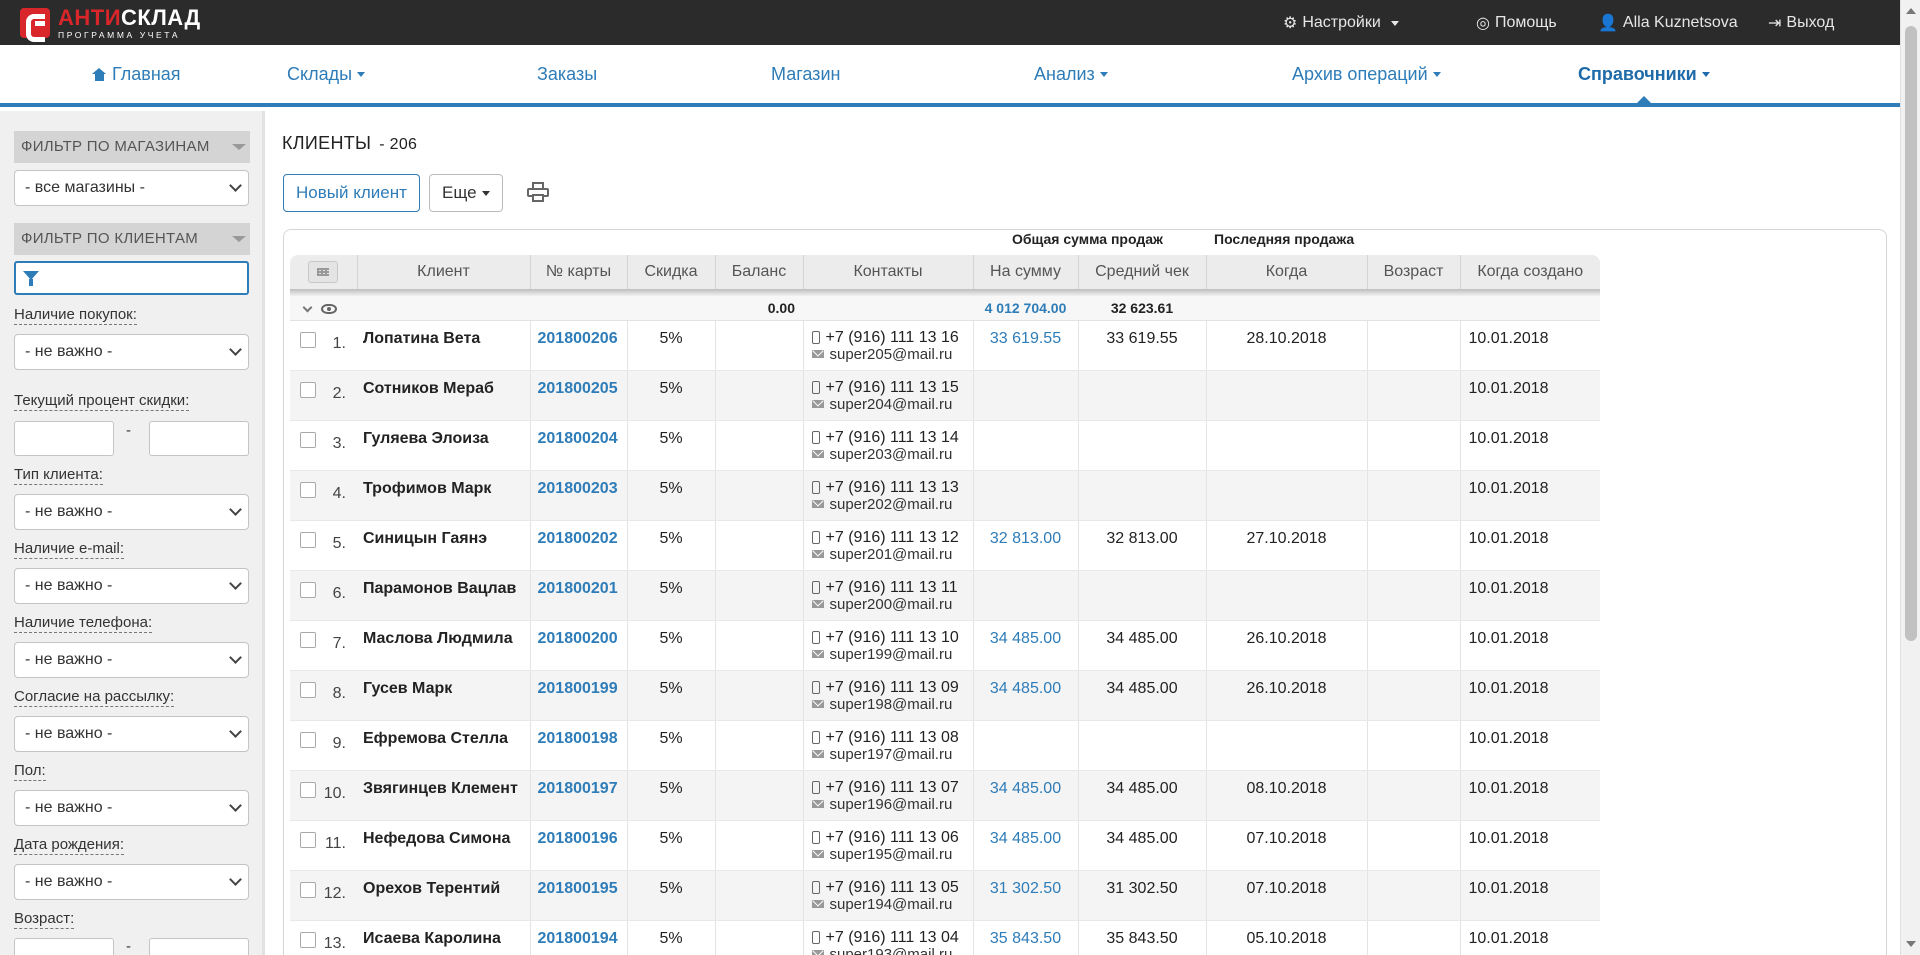  I want to click on discount-from-input, so click(64, 438).